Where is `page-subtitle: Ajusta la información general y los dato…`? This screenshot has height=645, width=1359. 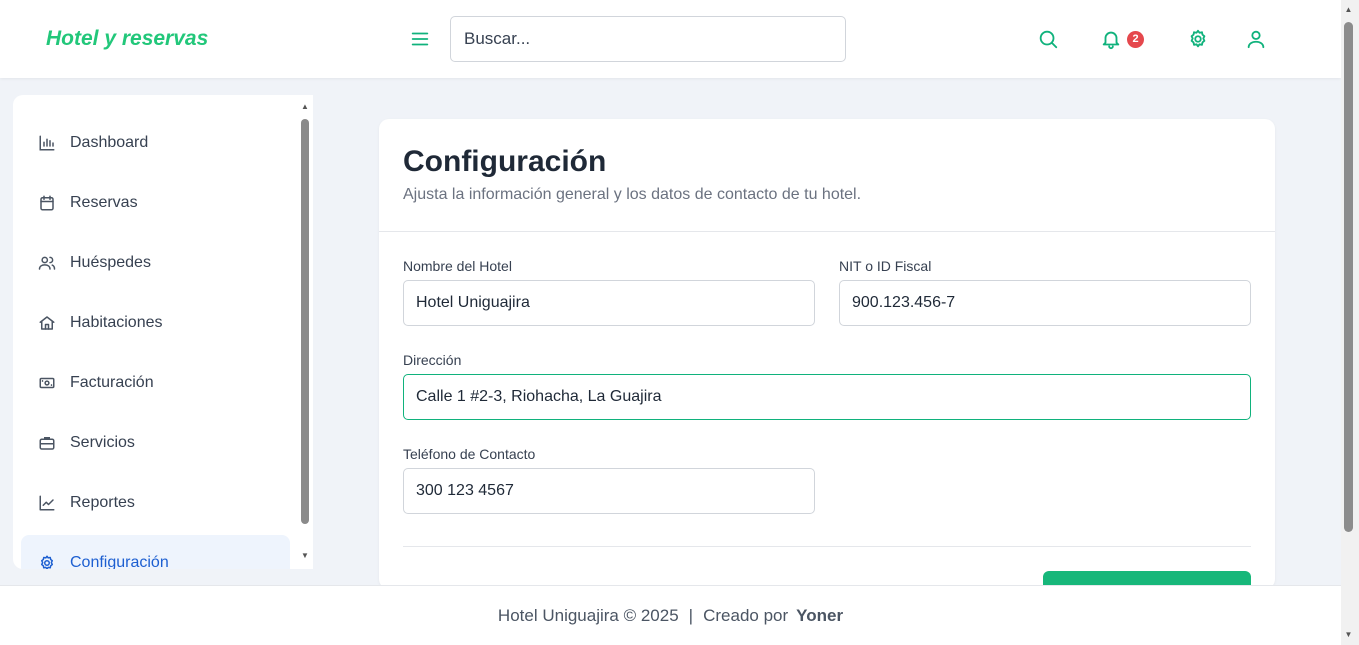 page-subtitle: Ajusta la información general y los dato… is located at coordinates (632, 194).